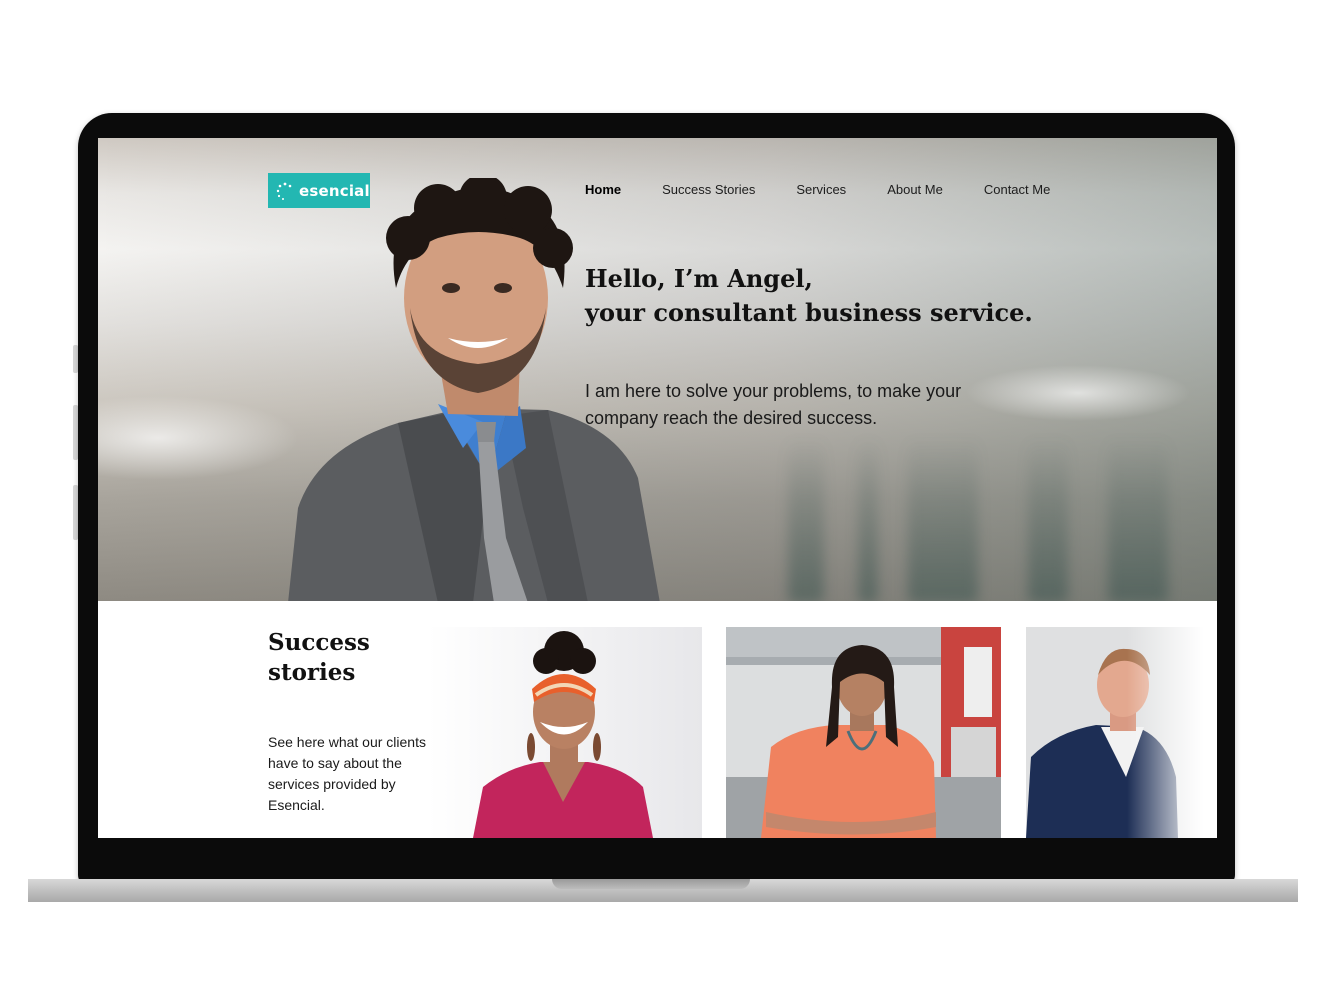 This screenshot has height=994, width=1332. I want to click on stories-title: Success stories, so click(353, 658).